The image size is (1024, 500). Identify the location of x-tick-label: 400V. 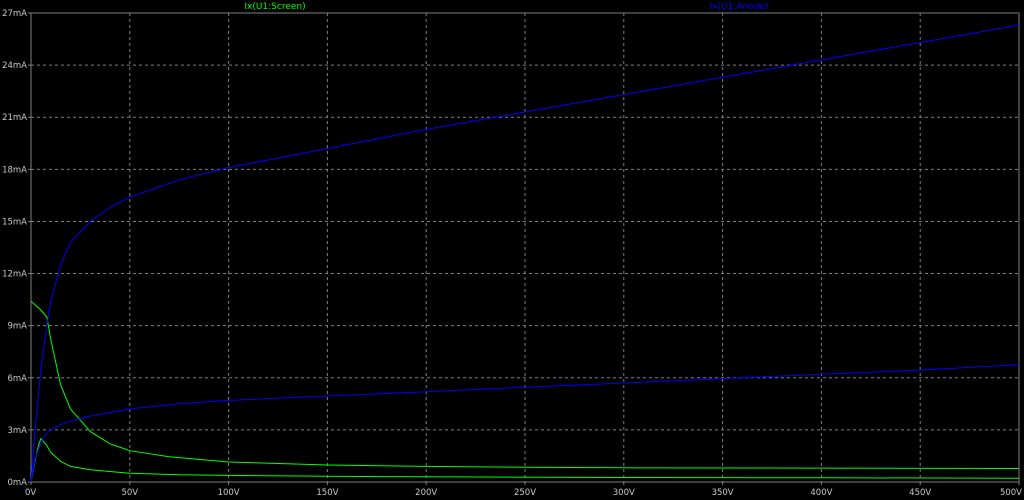
(821, 493).